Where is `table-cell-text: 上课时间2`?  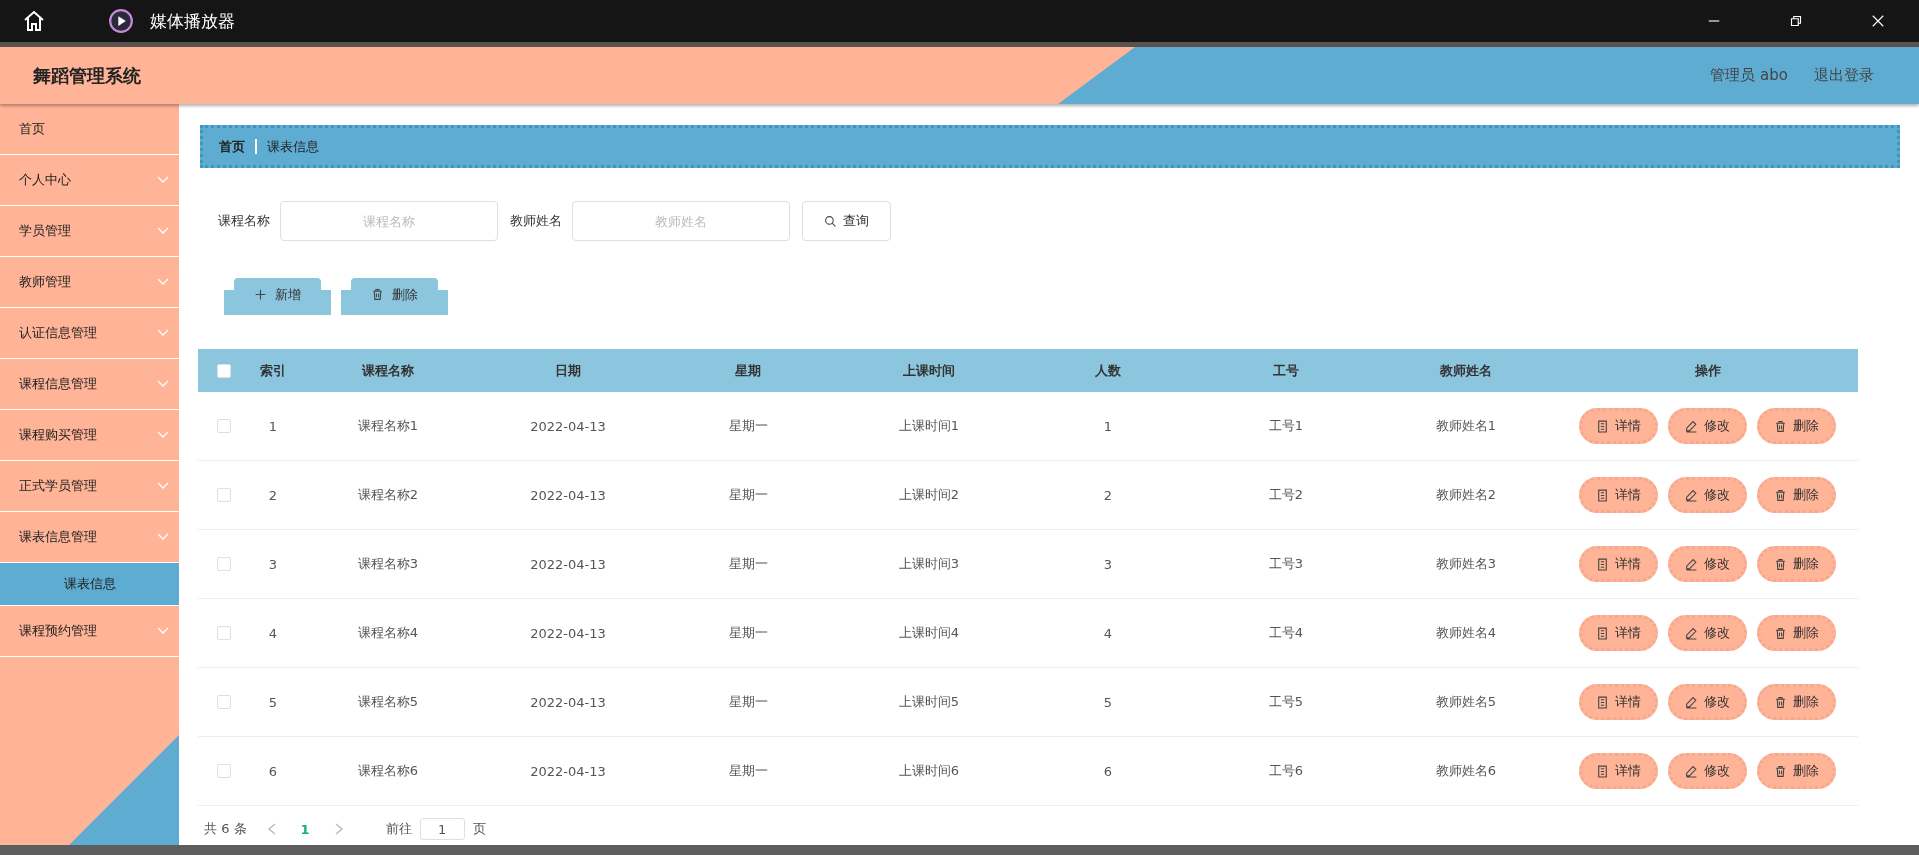
table-cell-text: 上课时间2 is located at coordinates (929, 495).